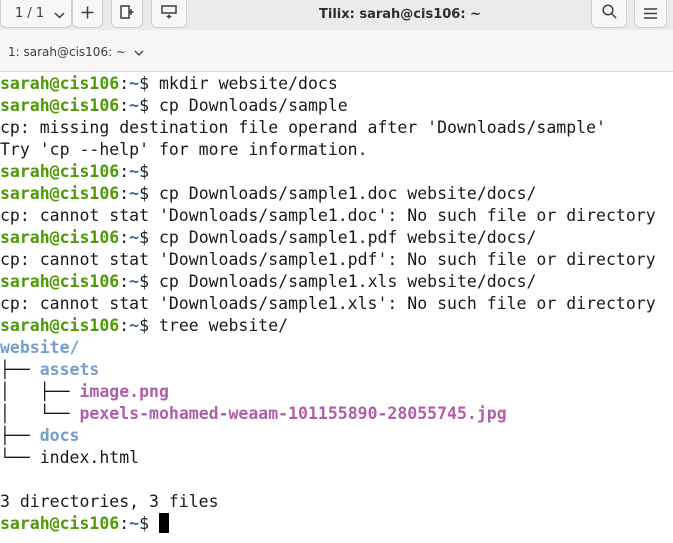 This screenshot has height=543, width=673. I want to click on split-right-button, so click(127, 14).